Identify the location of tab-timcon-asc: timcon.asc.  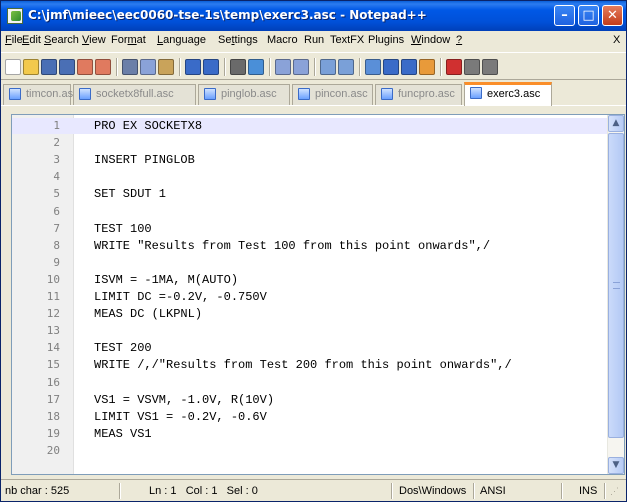
(41, 94).